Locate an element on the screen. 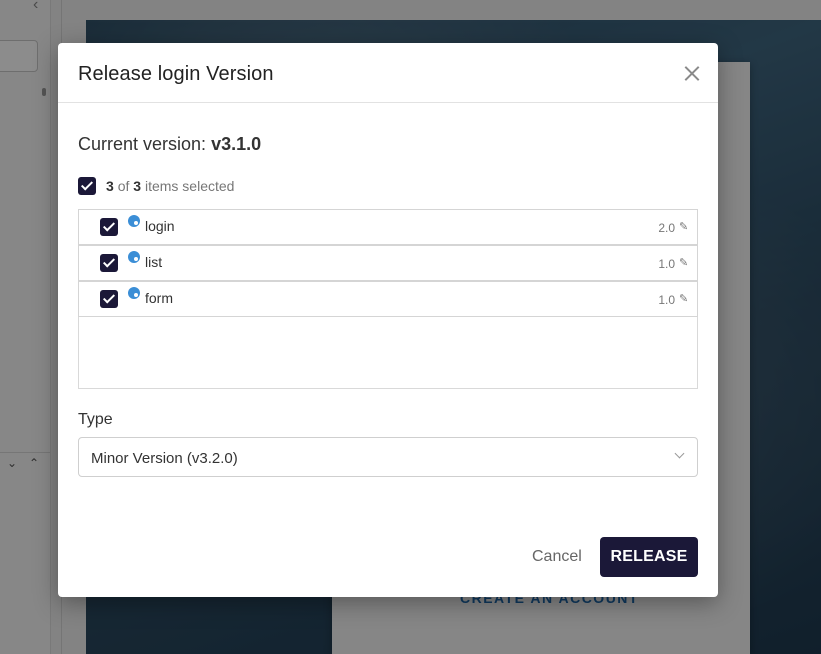  version-type-value: Minor Version (v3.2.0) is located at coordinates (164, 458).